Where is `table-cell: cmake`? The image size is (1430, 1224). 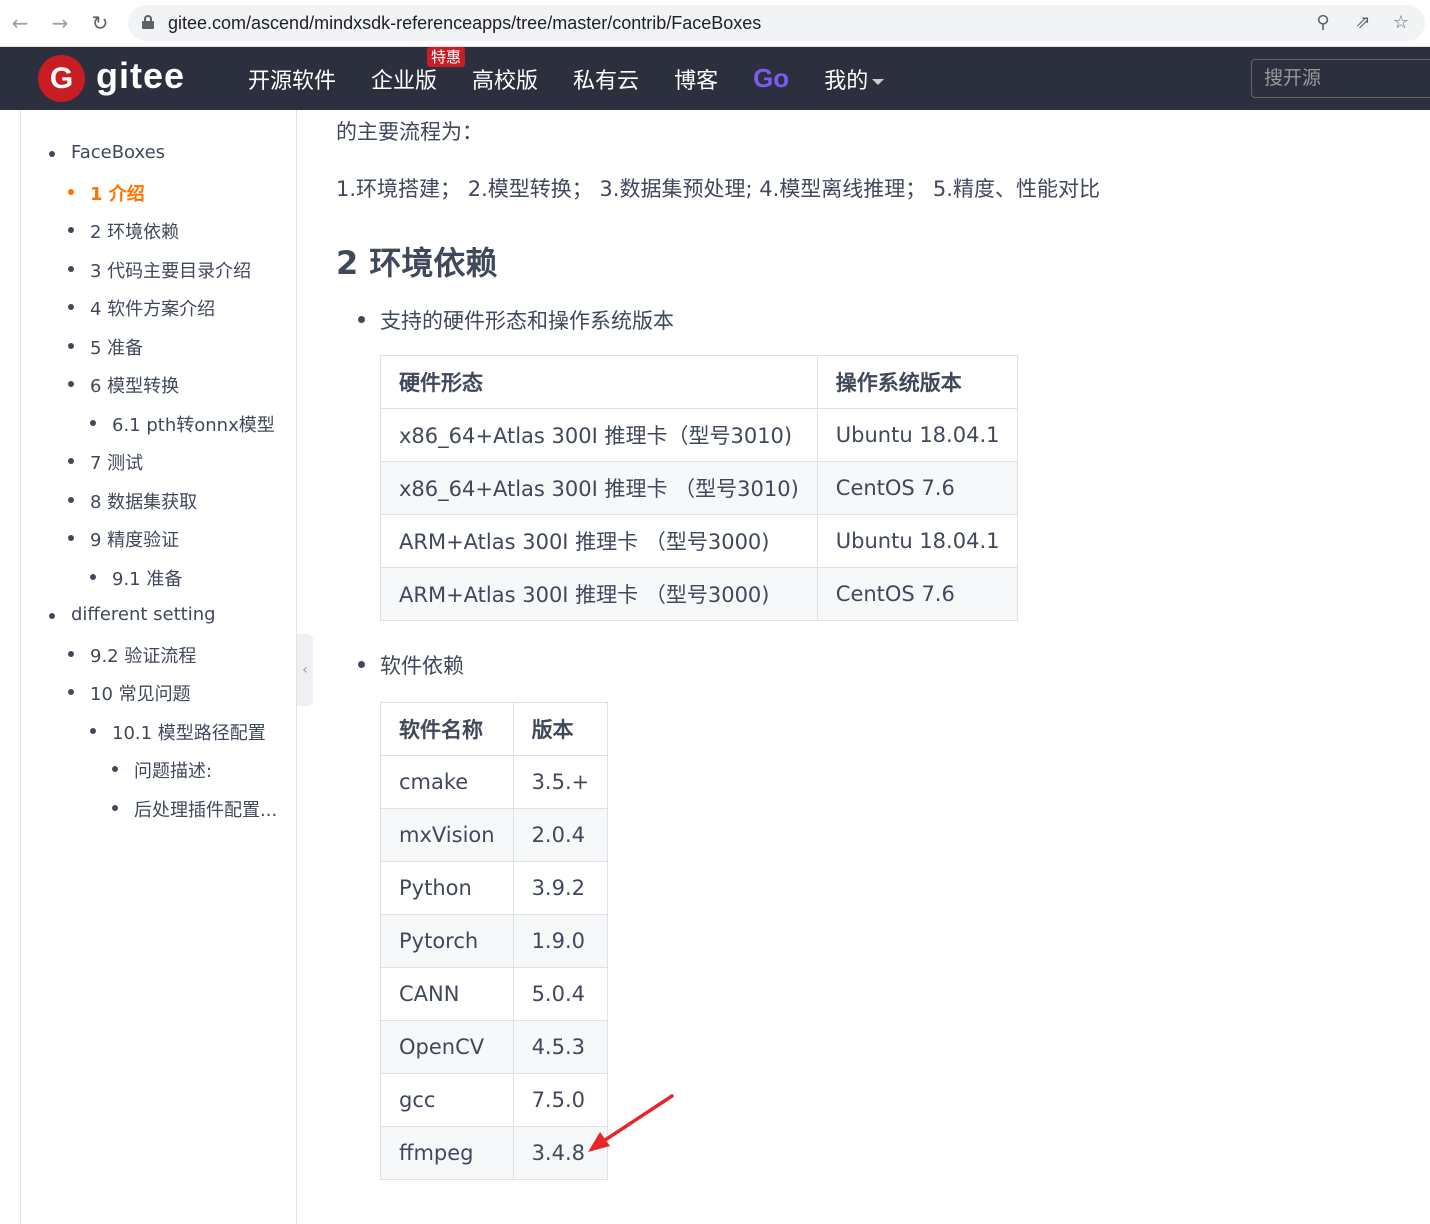
table-cell: cmake is located at coordinates (447, 782).